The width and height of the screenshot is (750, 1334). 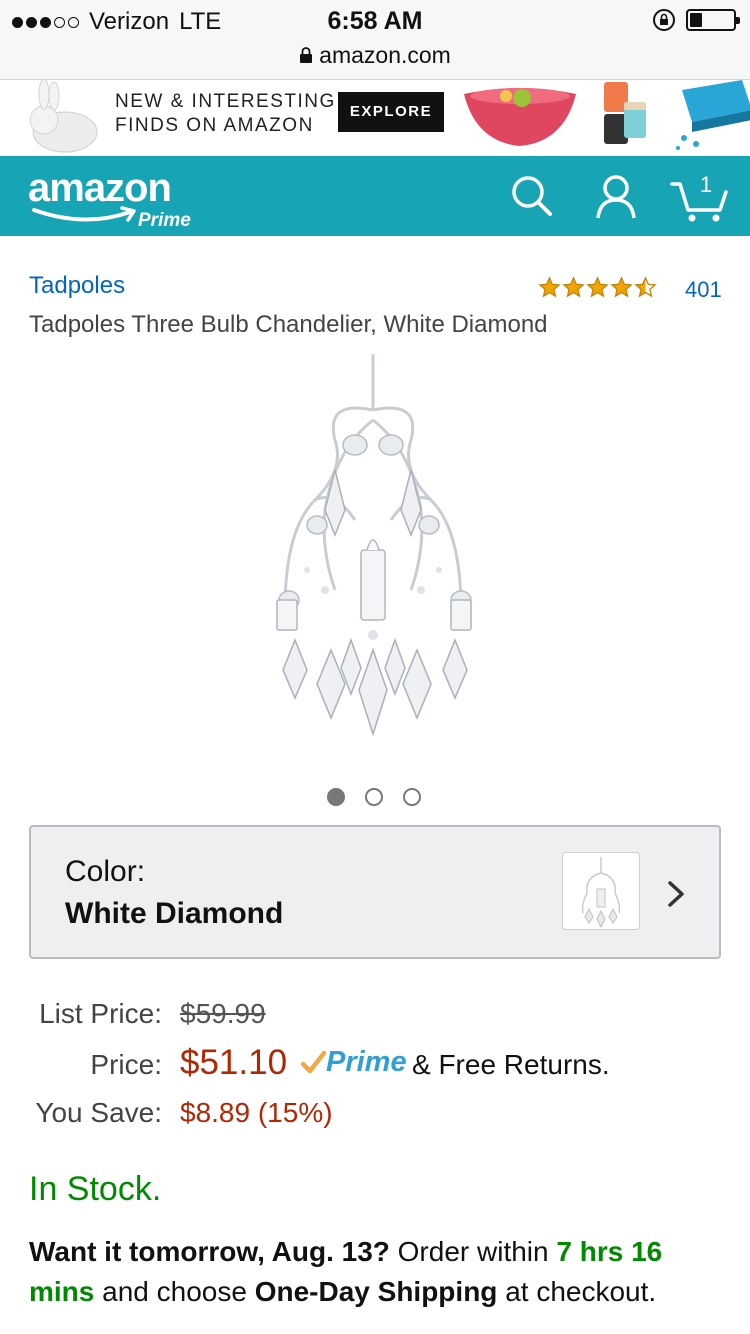 I want to click on battery-icon, so click(x=713, y=20).